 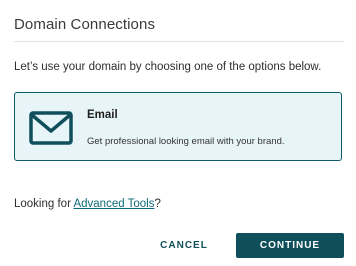 What do you see at coordinates (51, 128) in the screenshot?
I see `mail-icon` at bounding box center [51, 128].